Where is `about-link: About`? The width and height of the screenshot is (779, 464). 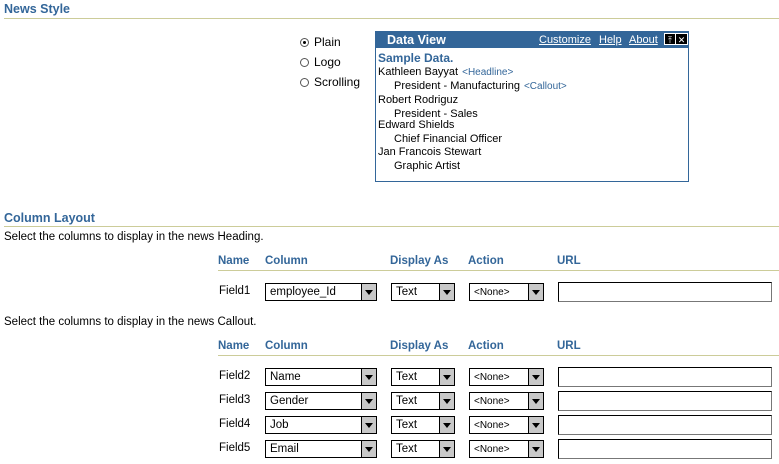
about-link: About is located at coordinates (643, 40).